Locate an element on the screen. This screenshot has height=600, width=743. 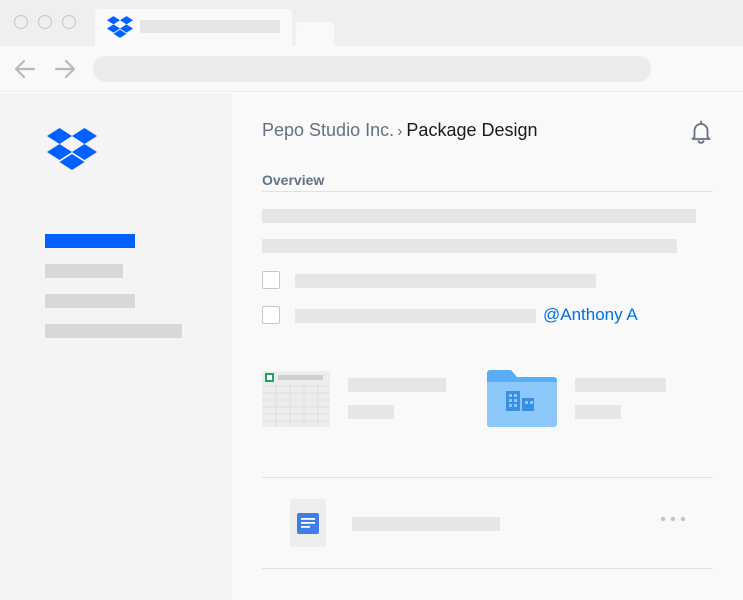
address-bar is located at coordinates (372, 69).